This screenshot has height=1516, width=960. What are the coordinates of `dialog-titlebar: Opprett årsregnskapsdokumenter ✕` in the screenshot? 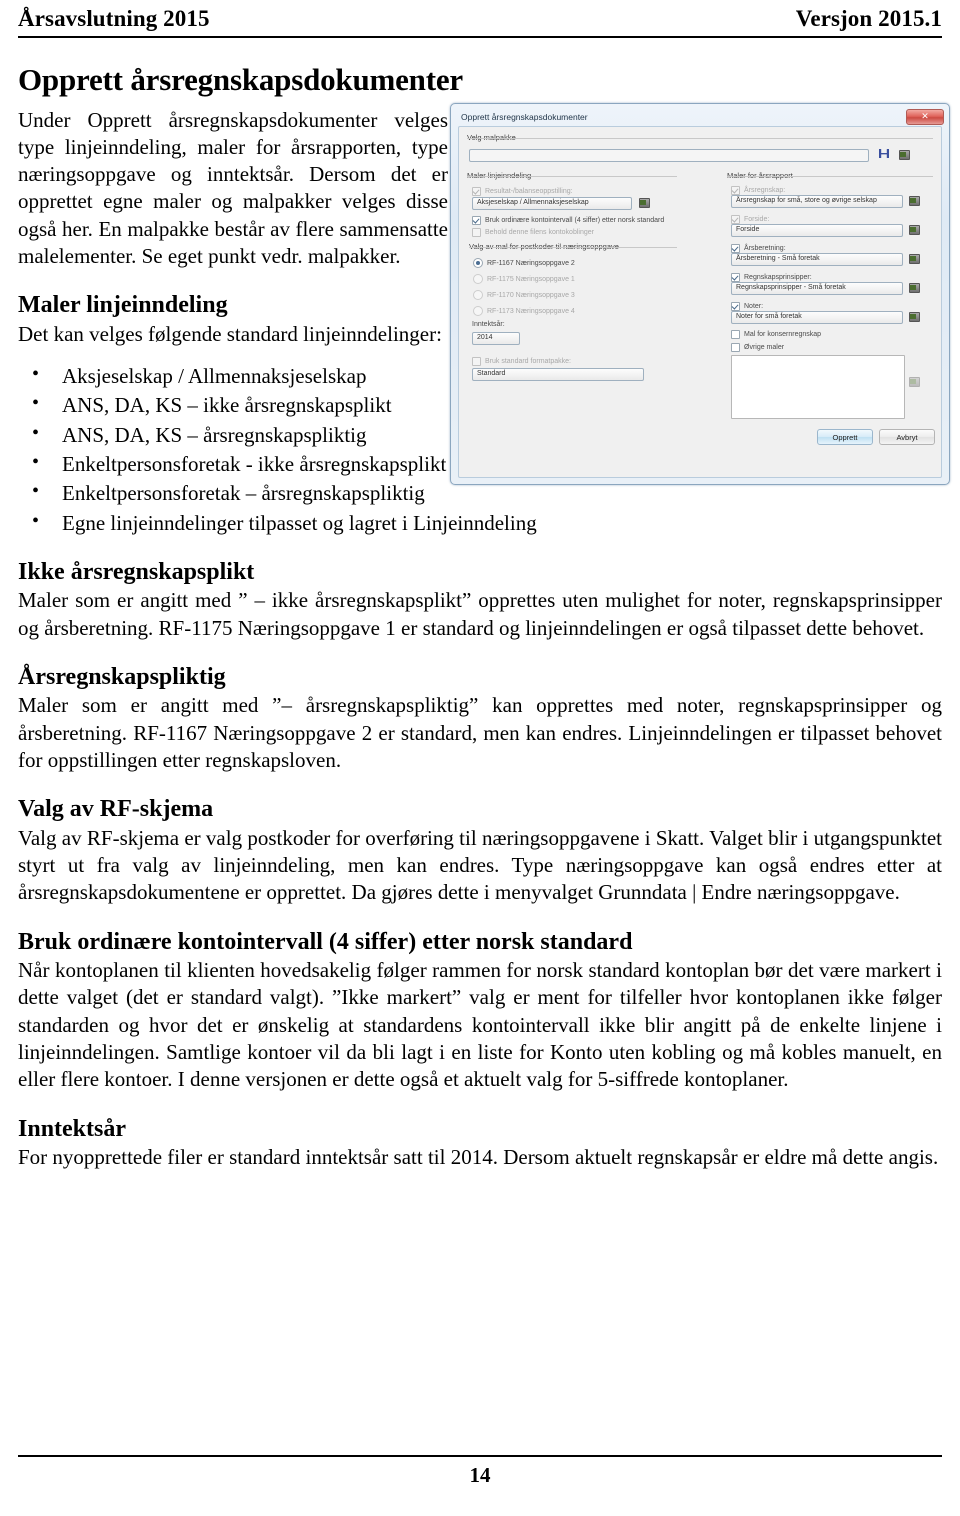 It's located at (700, 116).